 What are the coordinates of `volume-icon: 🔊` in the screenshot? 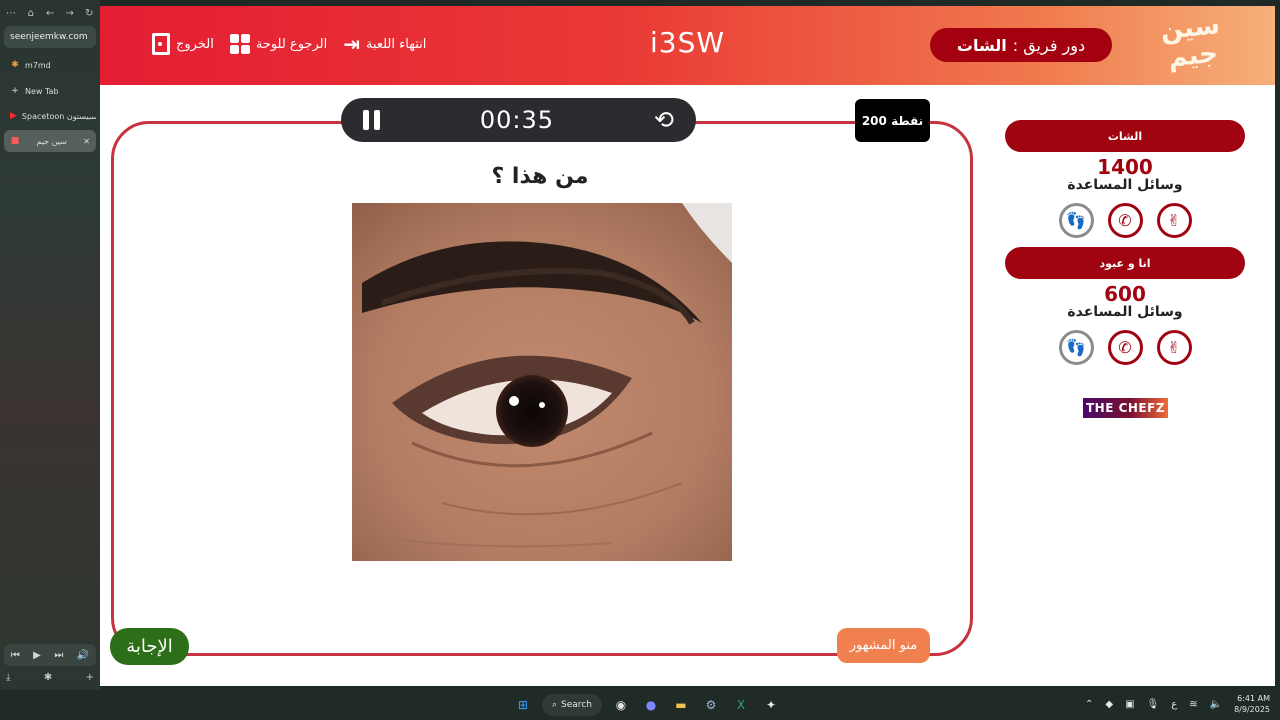 It's located at (83, 655).